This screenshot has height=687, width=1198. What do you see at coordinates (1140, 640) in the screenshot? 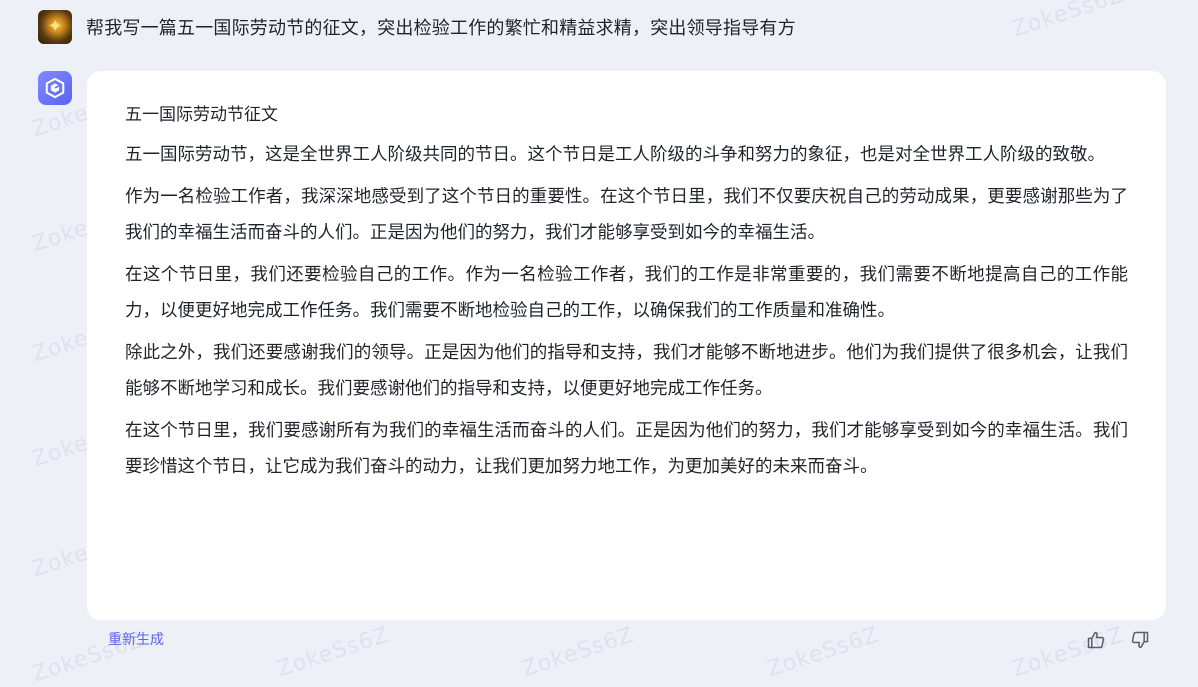
I see `thumbs-down-icon` at bounding box center [1140, 640].